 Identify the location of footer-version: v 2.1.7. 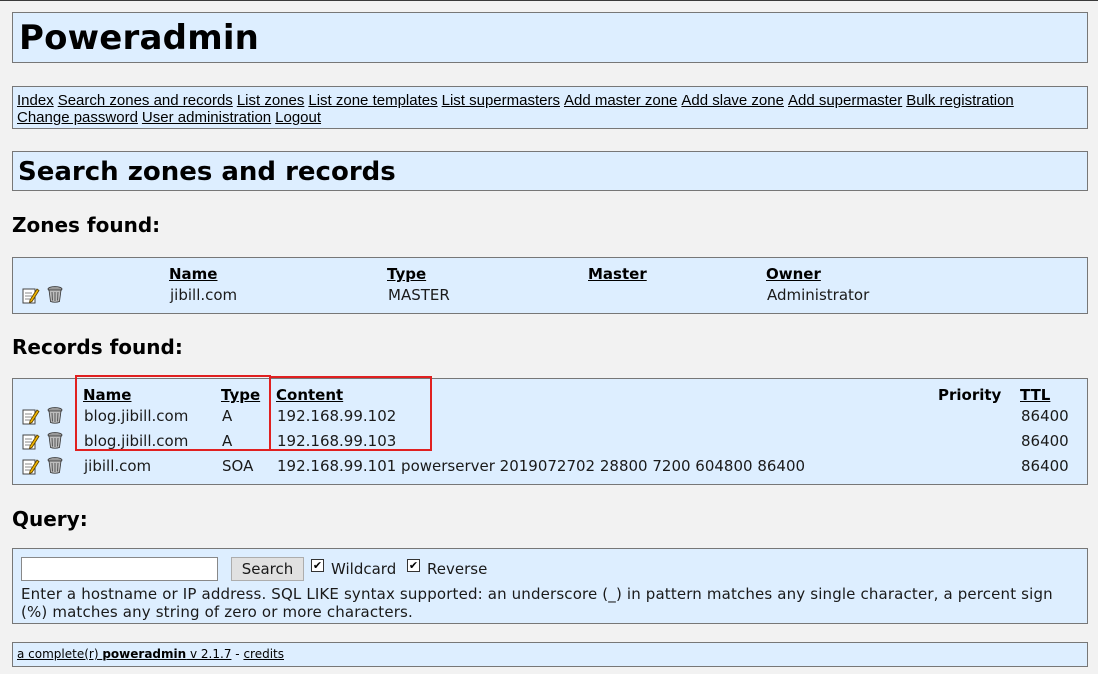
(211, 654).